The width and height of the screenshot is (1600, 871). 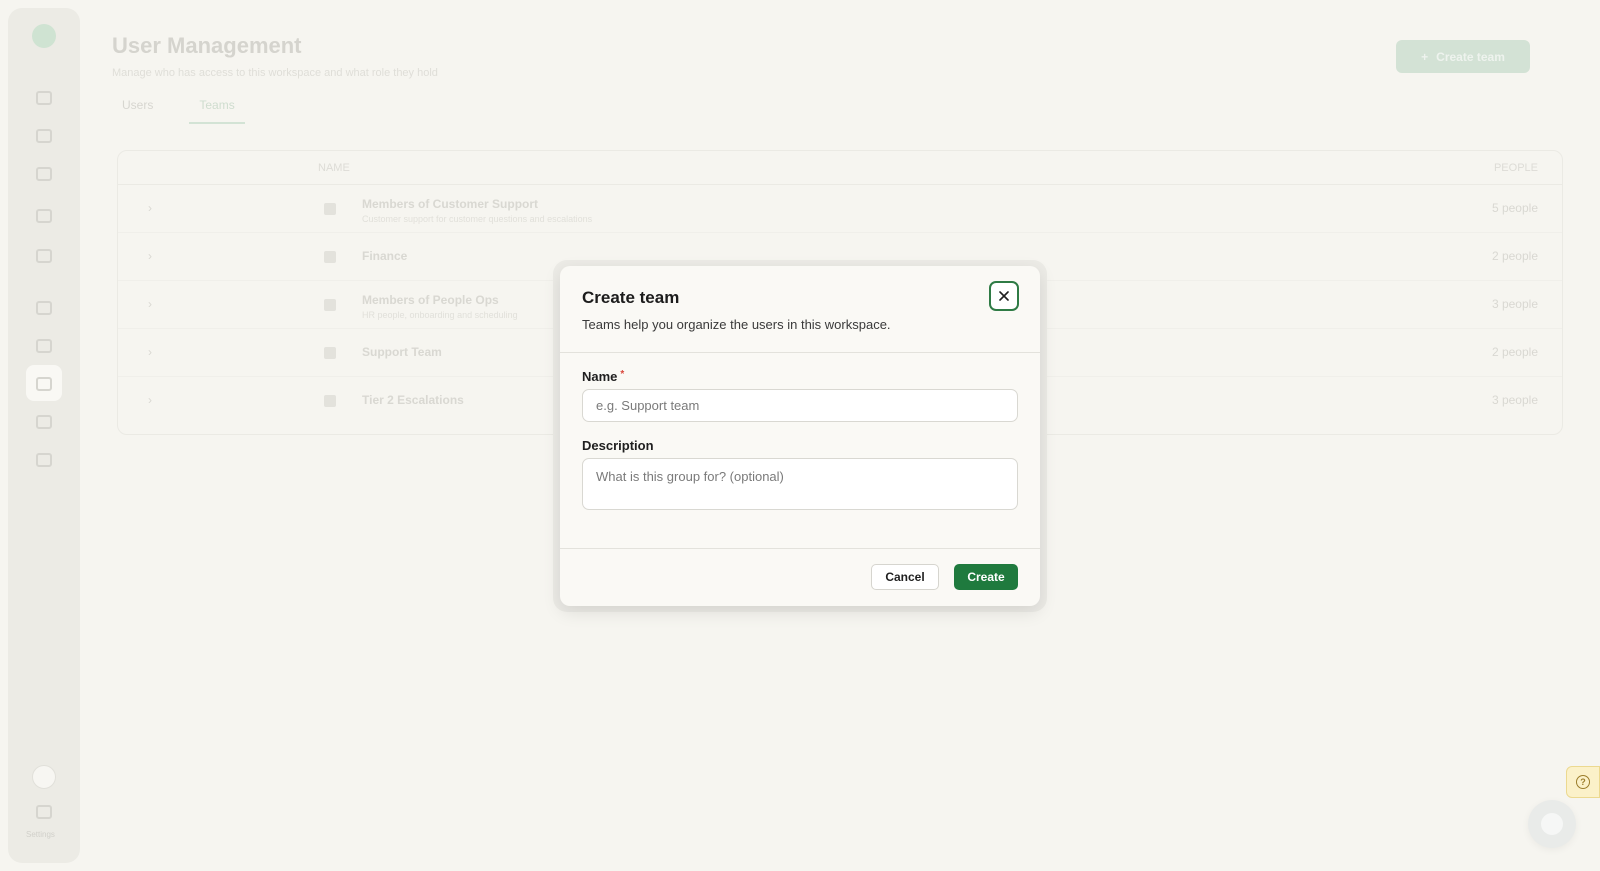 I want to click on help-button: ?, so click(x=1583, y=782).